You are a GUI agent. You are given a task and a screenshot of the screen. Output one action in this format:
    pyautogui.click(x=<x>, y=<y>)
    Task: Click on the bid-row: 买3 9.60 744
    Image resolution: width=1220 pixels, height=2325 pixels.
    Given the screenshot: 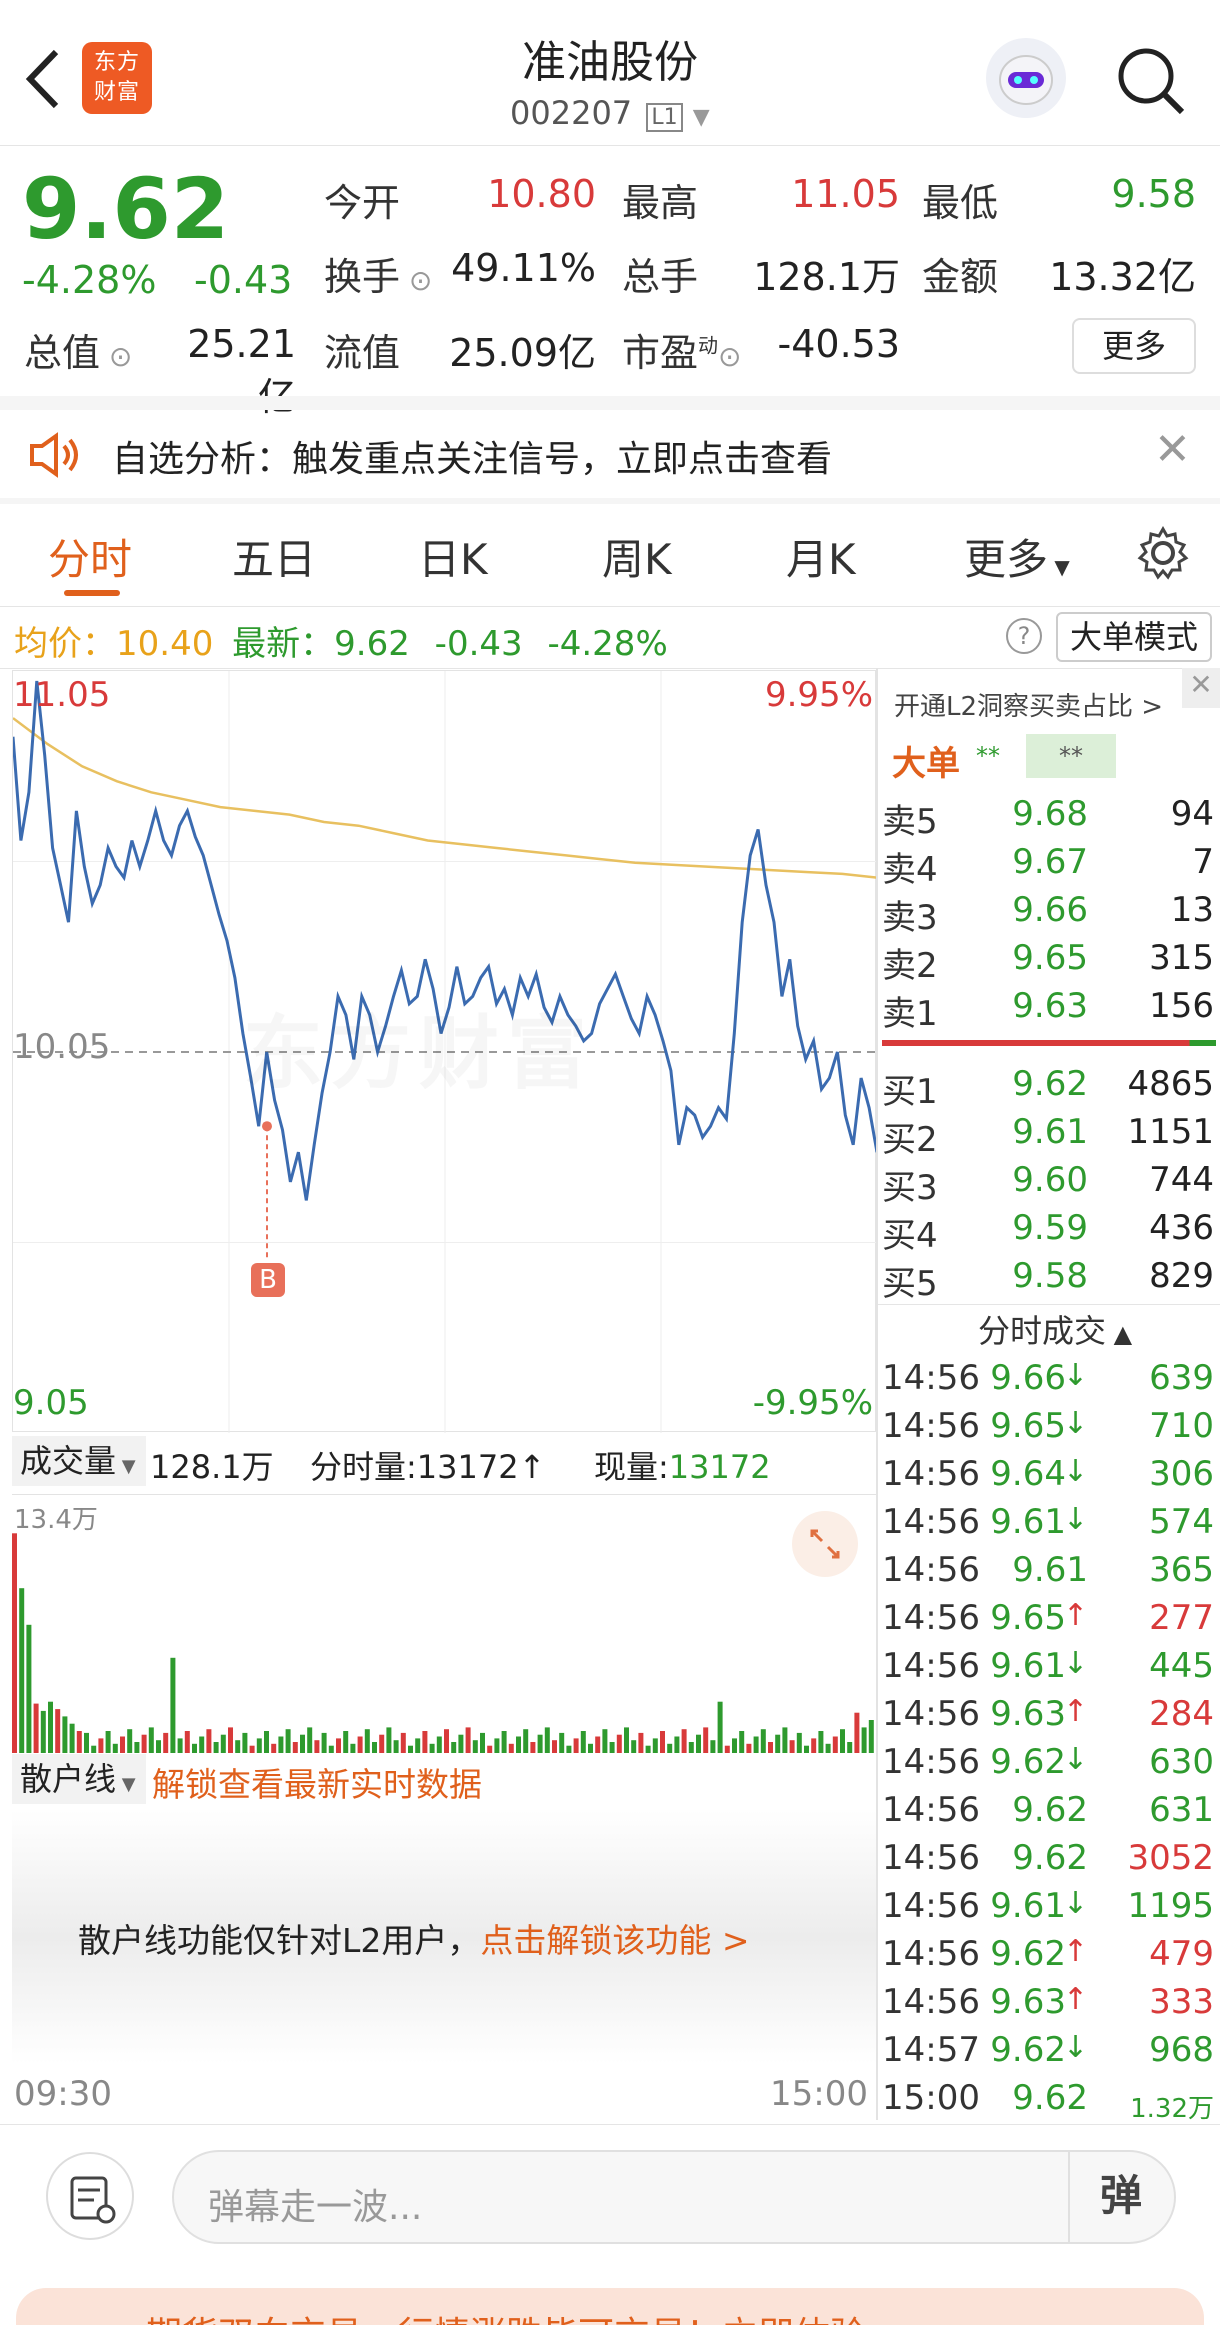 What is the action you would take?
    pyautogui.click(x=1049, y=1182)
    